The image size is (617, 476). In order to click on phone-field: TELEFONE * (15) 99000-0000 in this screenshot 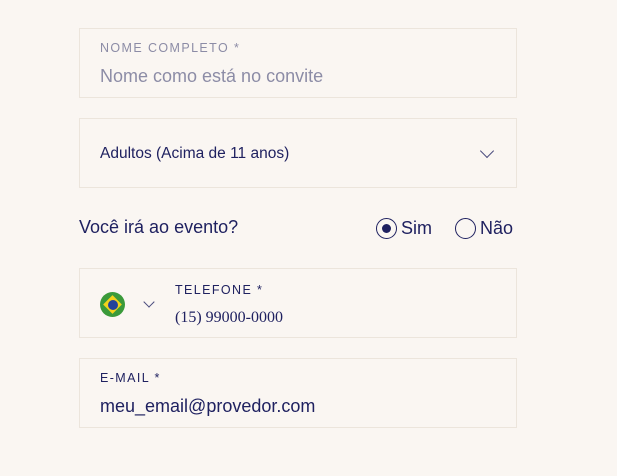, I will do `click(298, 303)`.